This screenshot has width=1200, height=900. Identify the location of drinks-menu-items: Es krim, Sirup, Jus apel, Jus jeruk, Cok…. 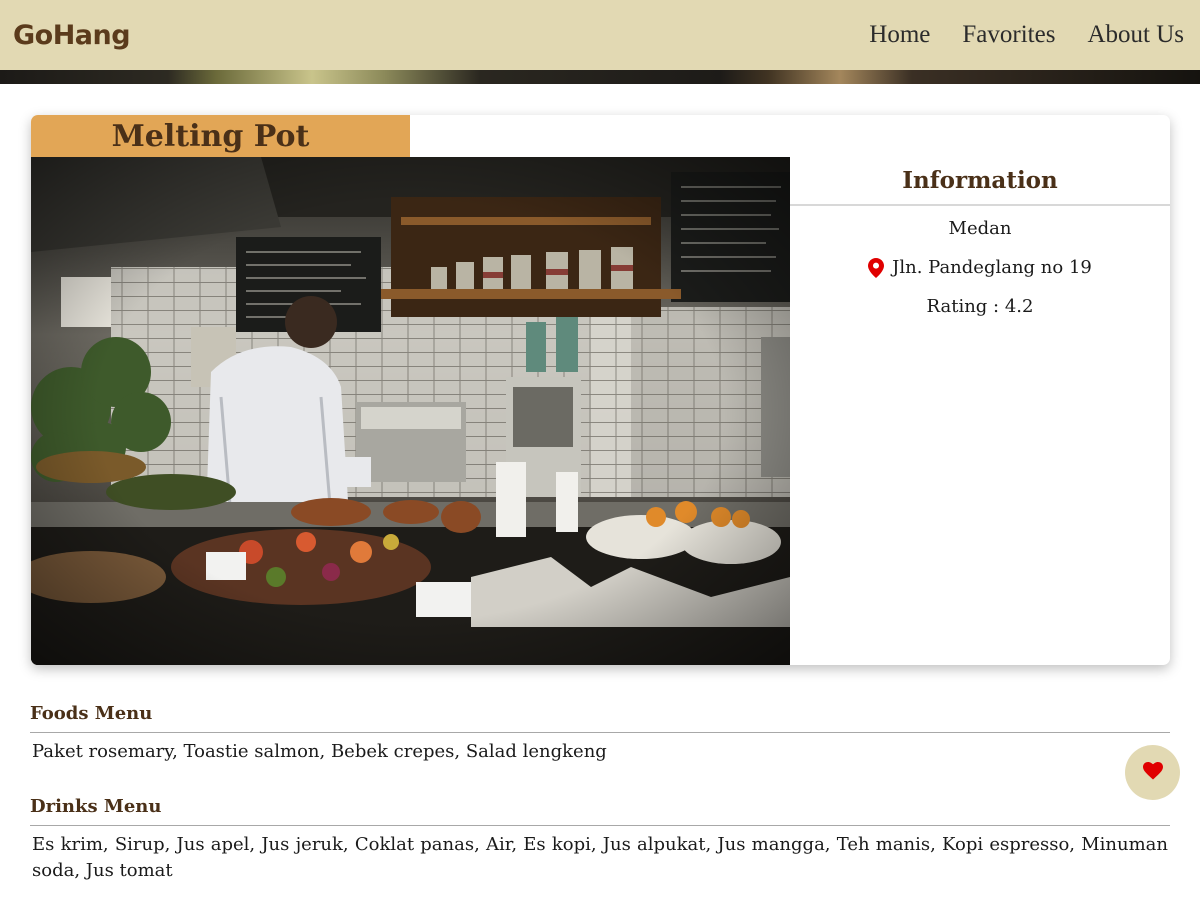
(600, 857).